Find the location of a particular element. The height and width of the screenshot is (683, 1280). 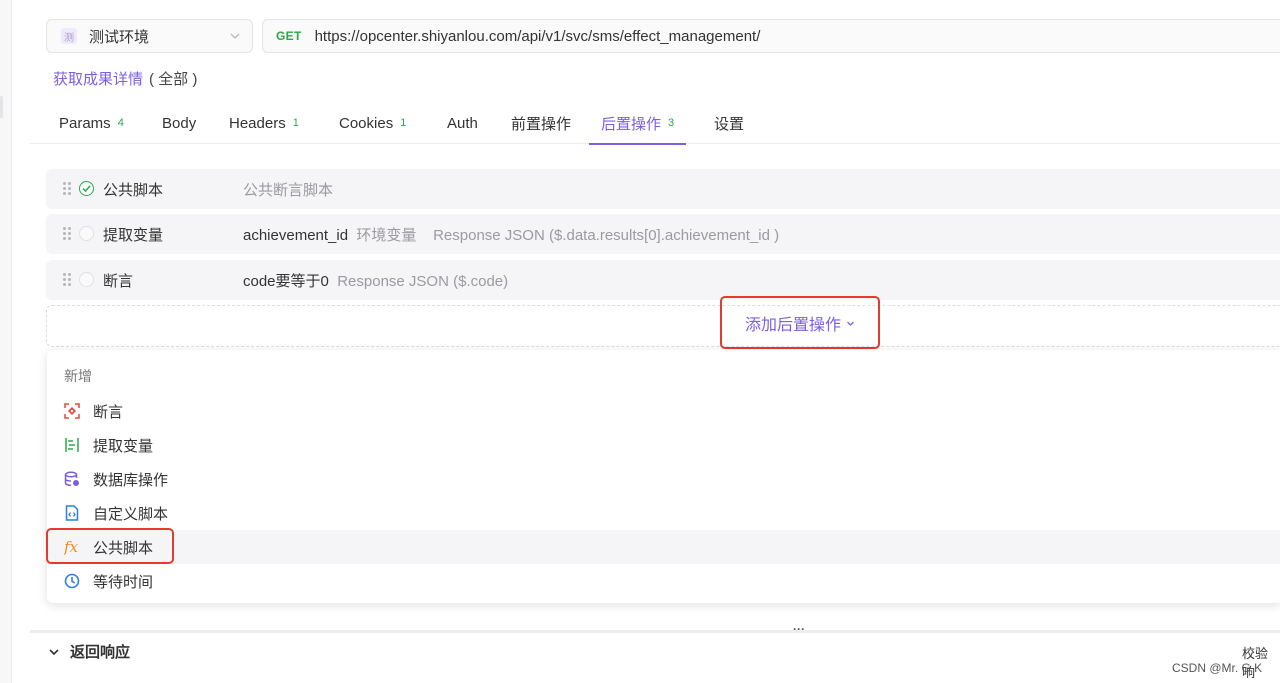

tab-auth: Auth is located at coordinates (462, 123).